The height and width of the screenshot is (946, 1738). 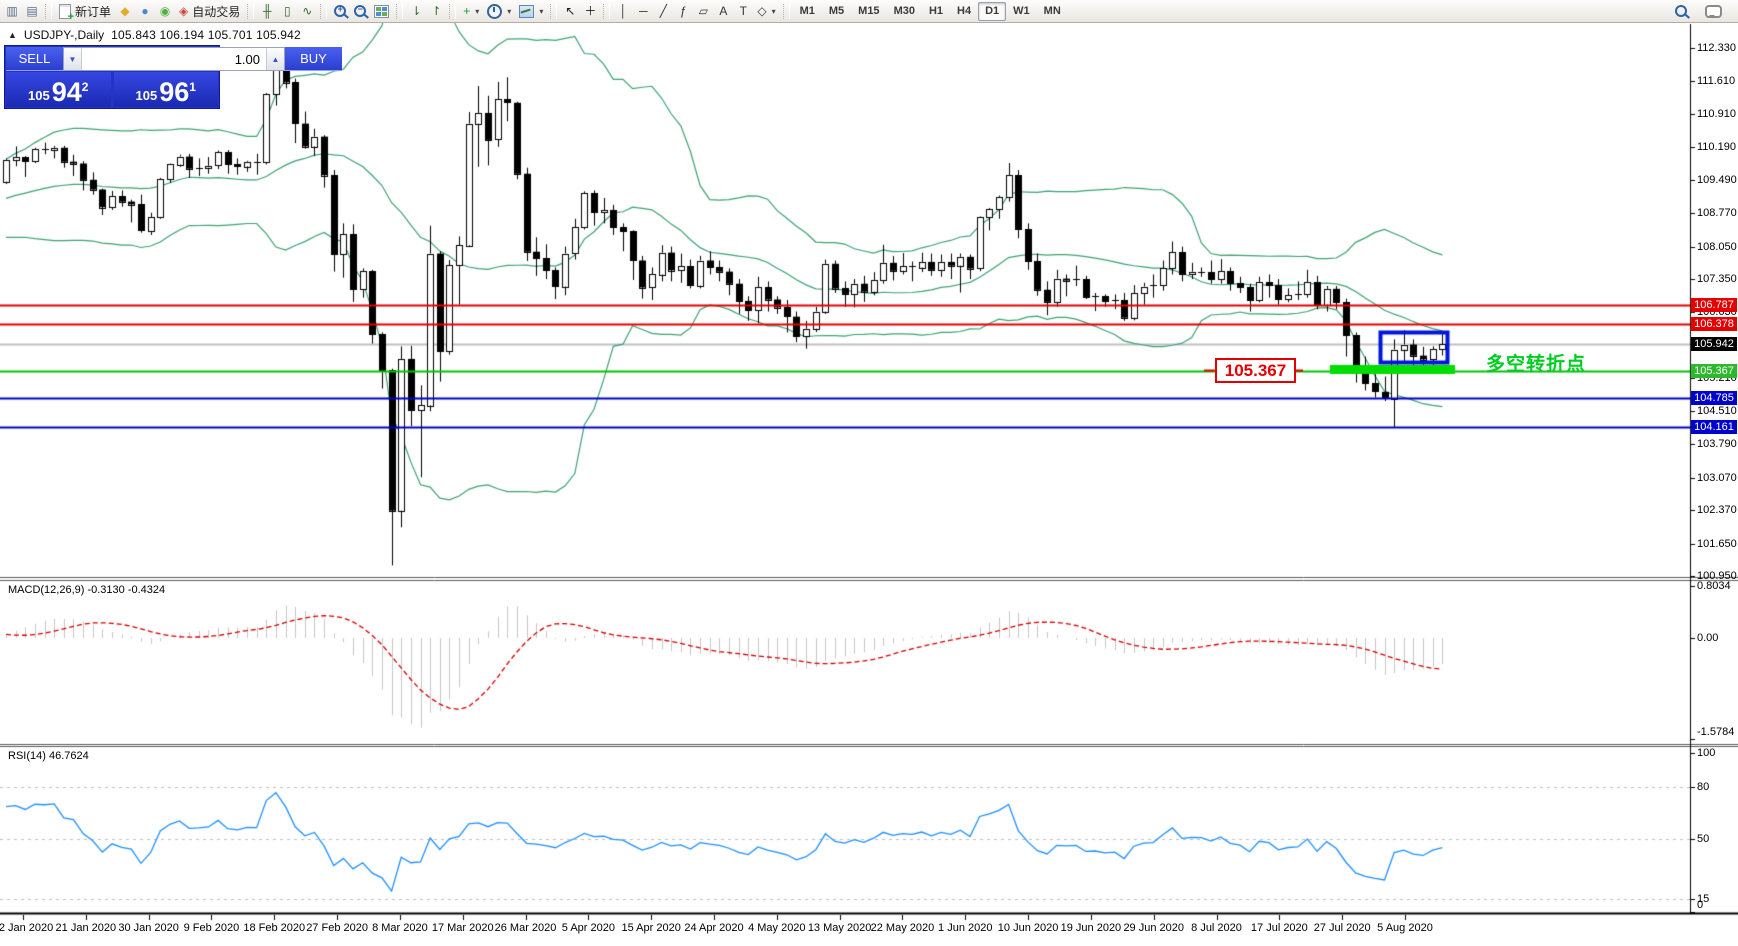 I want to click on rsi-axis-label: 80, so click(x=1703, y=787).